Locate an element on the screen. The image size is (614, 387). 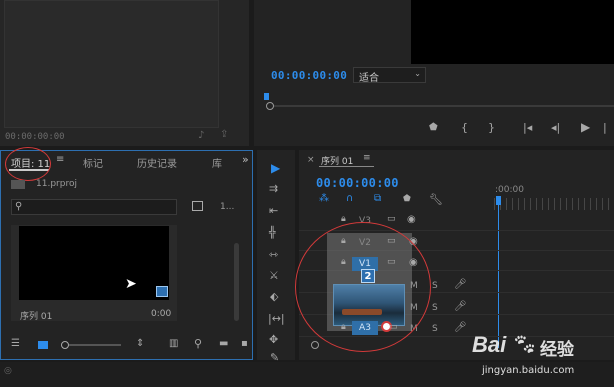
track-select-tool-icon: ⇉ is located at coordinates (273, 188).